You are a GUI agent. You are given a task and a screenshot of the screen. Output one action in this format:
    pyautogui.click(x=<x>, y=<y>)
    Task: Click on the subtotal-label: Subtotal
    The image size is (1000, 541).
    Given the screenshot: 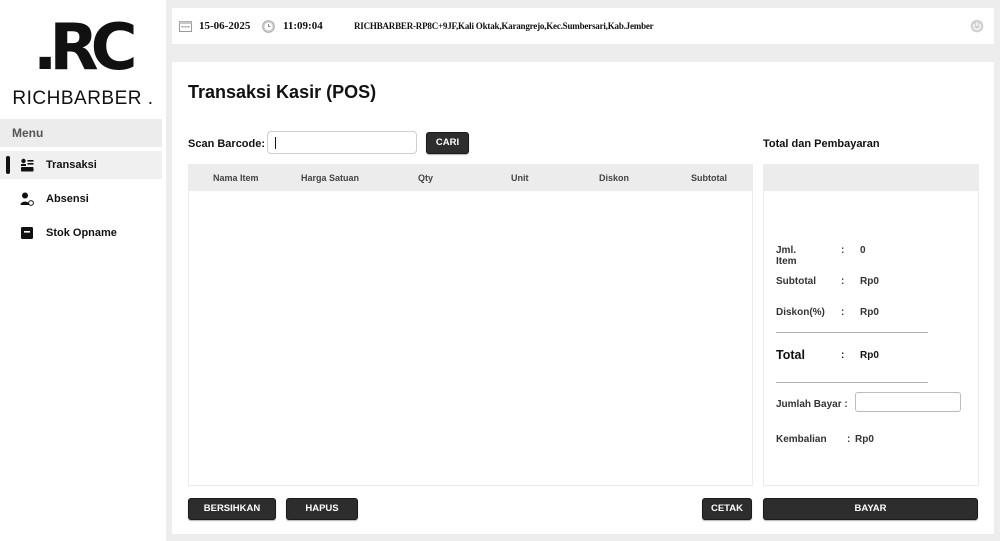 What is the action you would take?
    pyautogui.click(x=796, y=281)
    